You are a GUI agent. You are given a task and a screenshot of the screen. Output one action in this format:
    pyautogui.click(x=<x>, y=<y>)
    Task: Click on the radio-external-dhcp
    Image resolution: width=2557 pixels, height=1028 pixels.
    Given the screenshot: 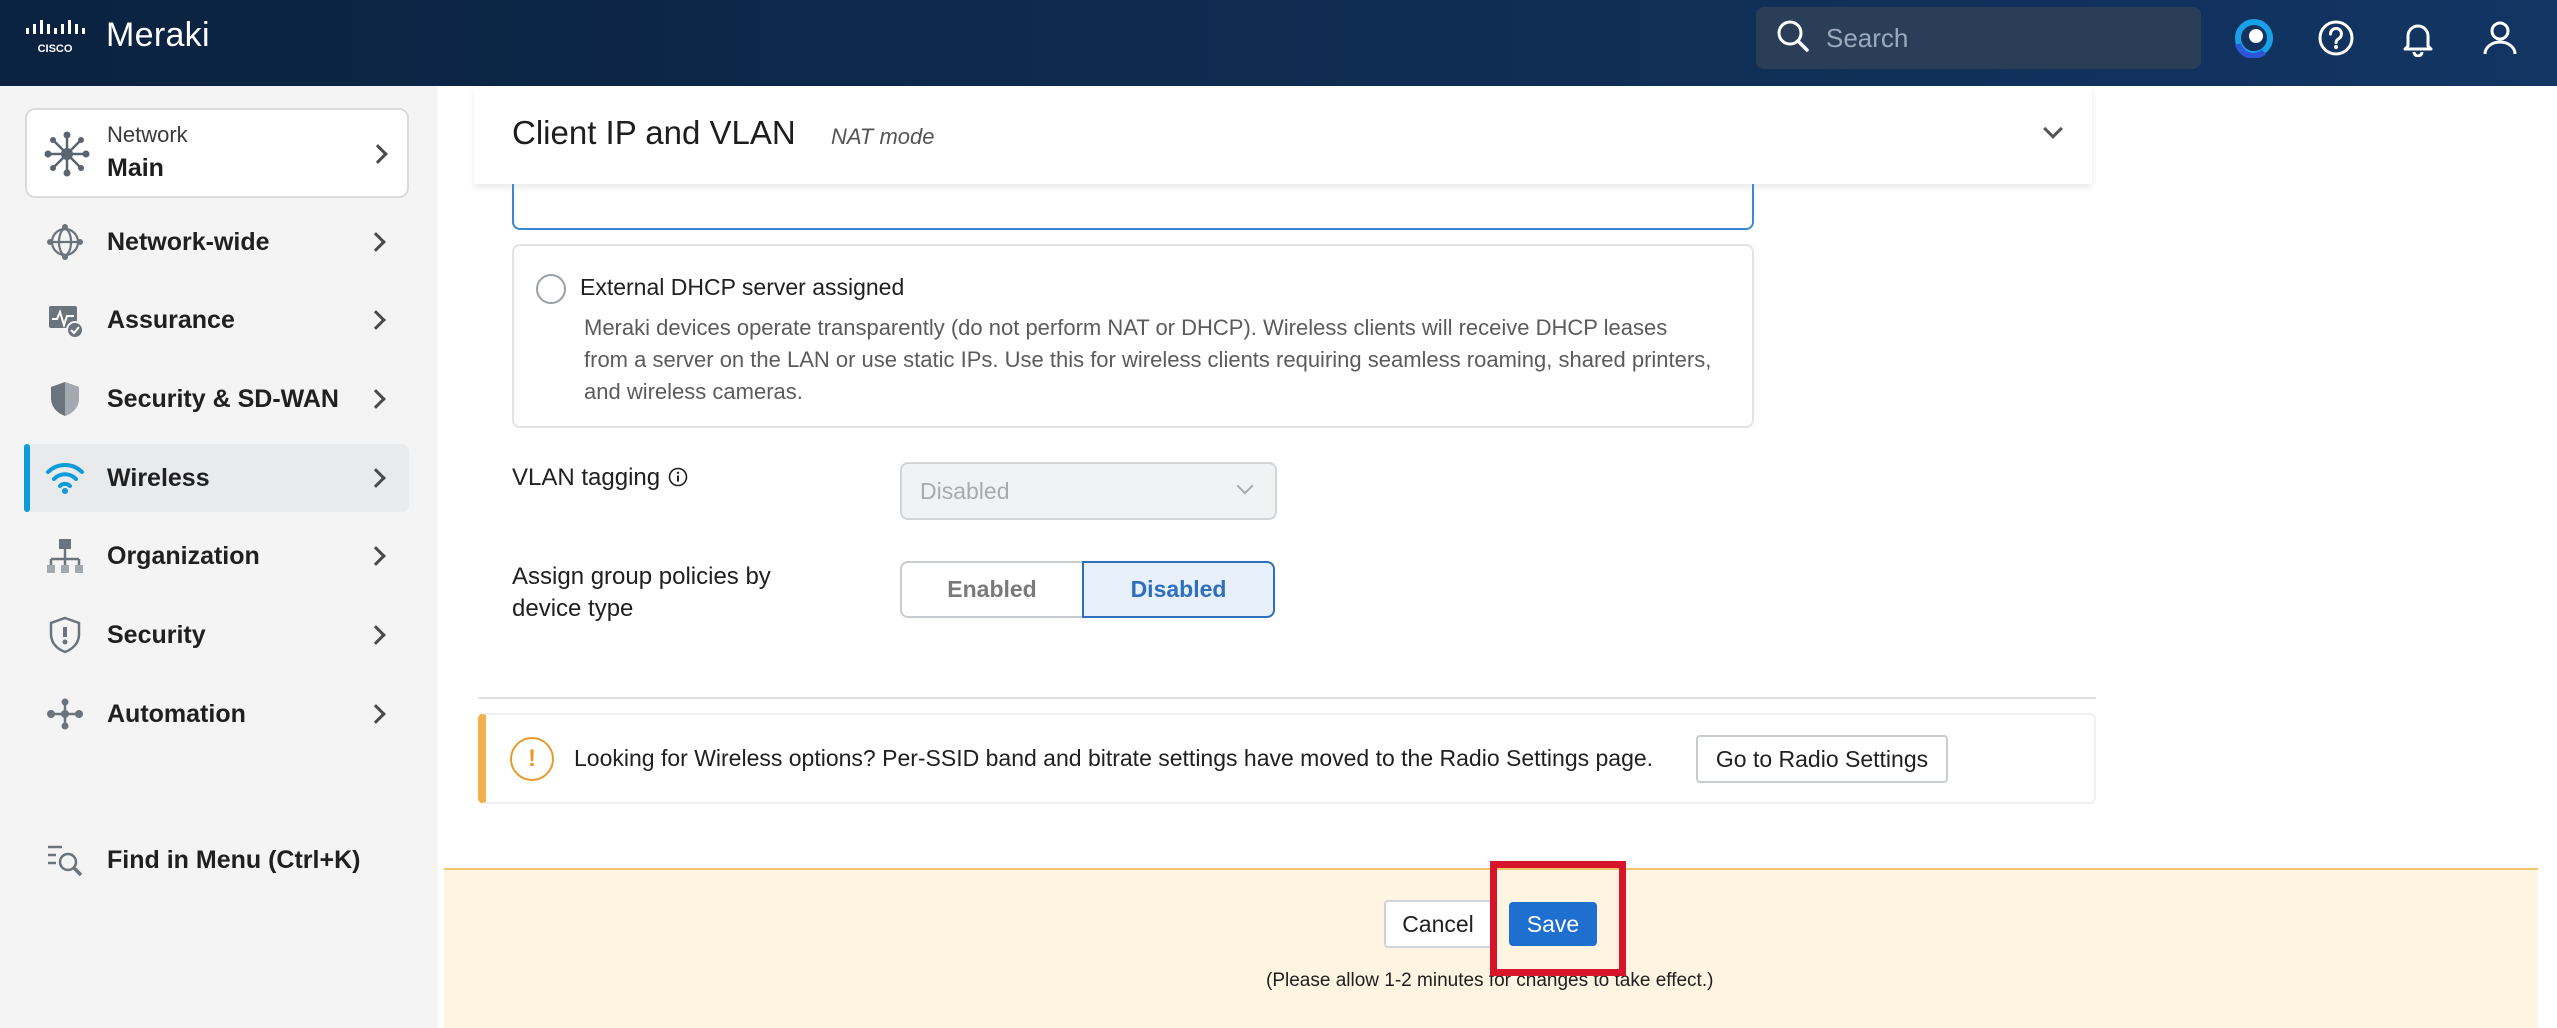 What is the action you would take?
    pyautogui.click(x=551, y=289)
    